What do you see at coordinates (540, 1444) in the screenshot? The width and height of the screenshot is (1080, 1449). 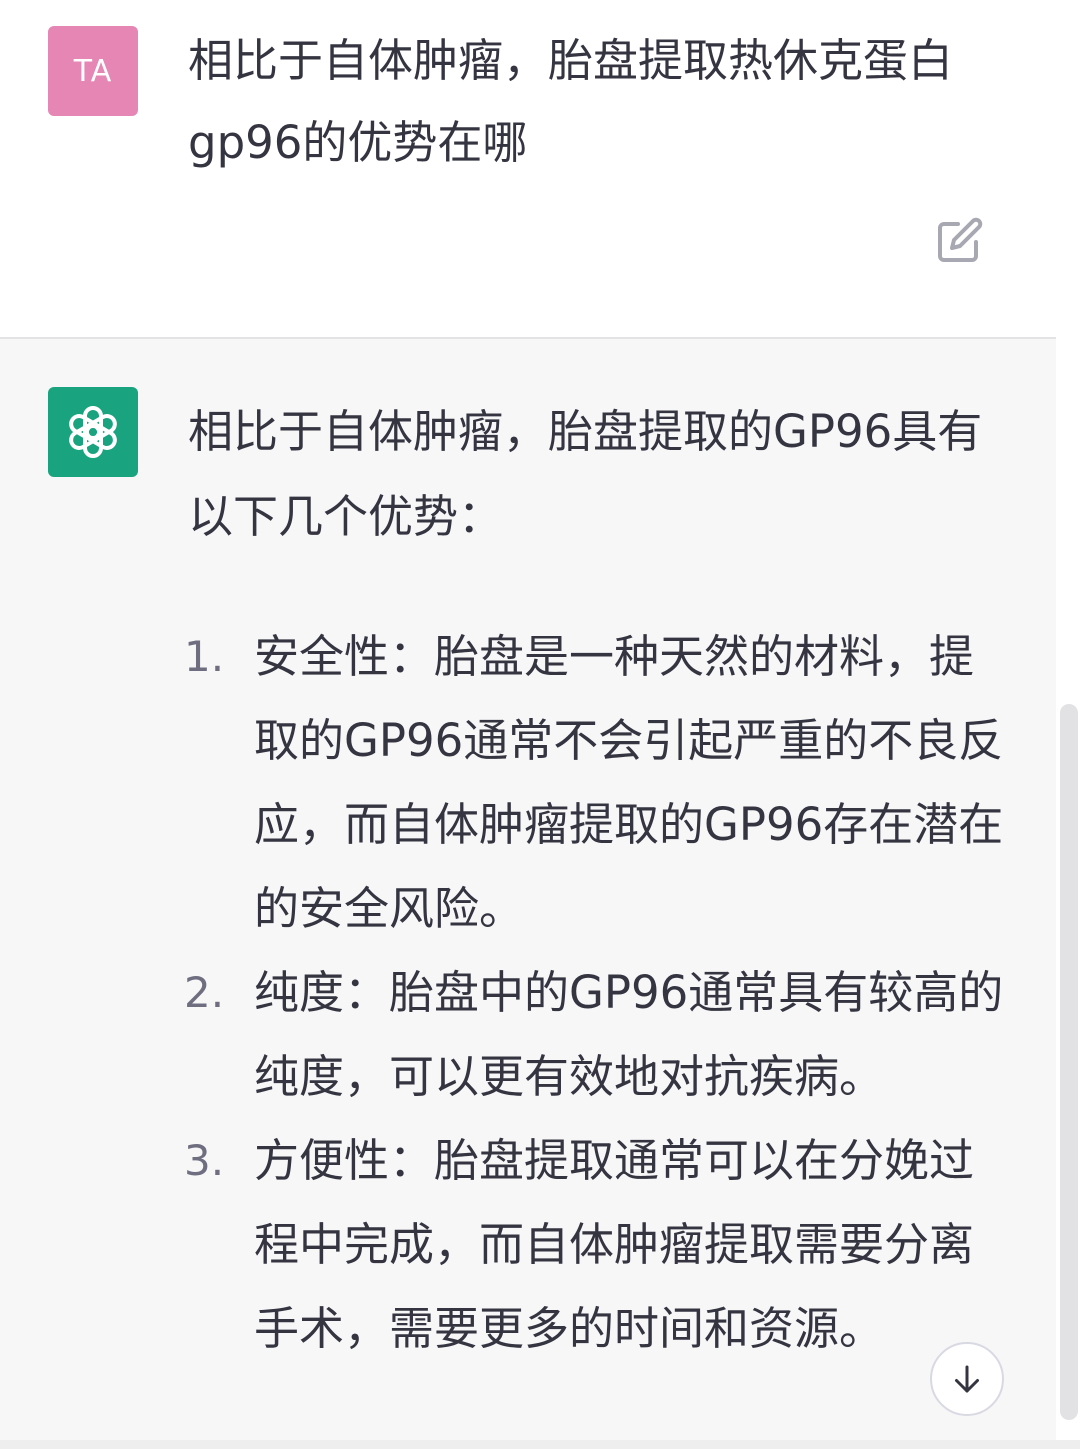 I see `bottom-edge` at bounding box center [540, 1444].